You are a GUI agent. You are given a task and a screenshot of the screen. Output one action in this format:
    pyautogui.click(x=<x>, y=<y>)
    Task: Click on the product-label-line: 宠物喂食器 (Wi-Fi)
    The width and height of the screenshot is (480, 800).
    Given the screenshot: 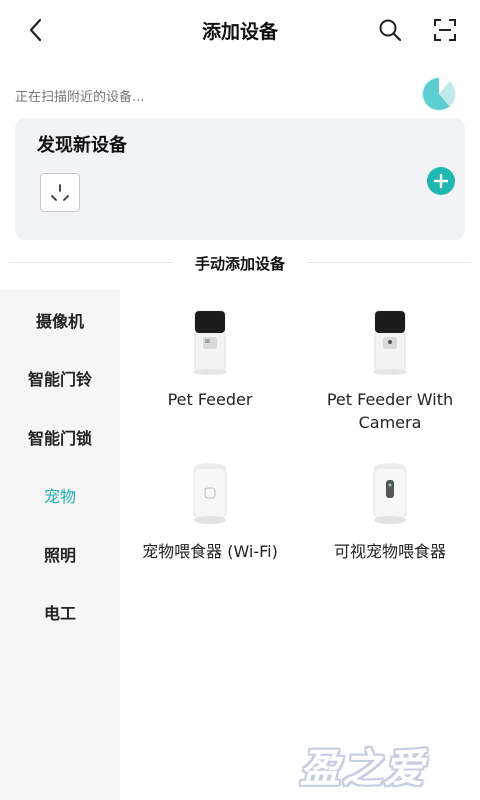 What is the action you would take?
    pyautogui.click(x=210, y=551)
    